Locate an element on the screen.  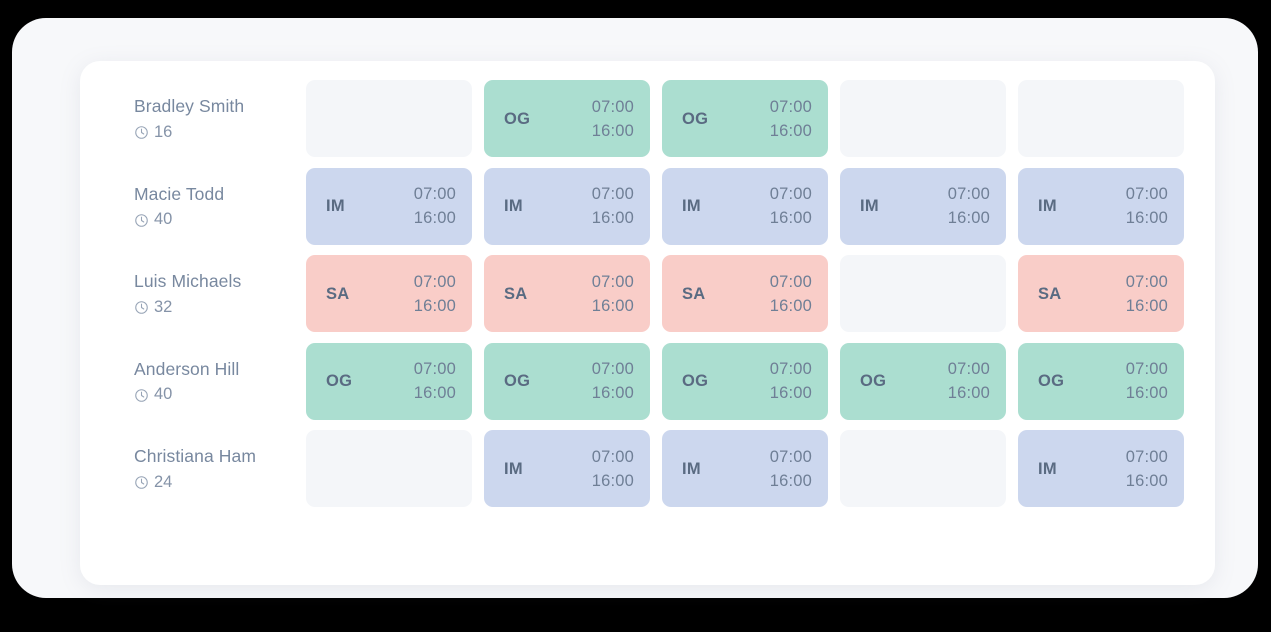
employee-hours-value: 16 is located at coordinates (163, 131).